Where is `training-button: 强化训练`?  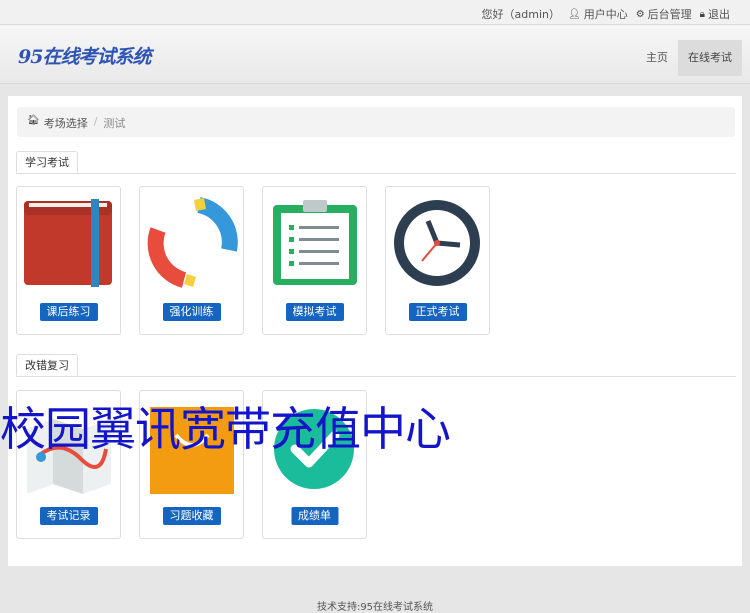 training-button: 强化训练 is located at coordinates (191, 312).